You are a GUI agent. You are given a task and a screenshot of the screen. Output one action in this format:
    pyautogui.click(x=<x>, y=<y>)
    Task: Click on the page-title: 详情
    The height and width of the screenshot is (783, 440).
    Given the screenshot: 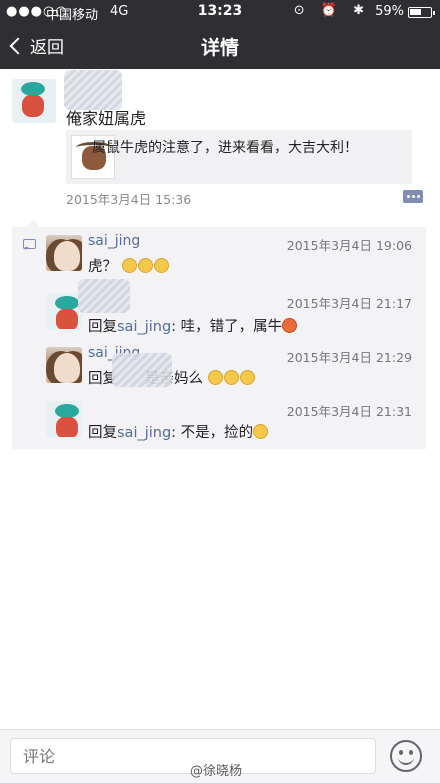 What is the action you would take?
    pyautogui.click(x=219, y=48)
    